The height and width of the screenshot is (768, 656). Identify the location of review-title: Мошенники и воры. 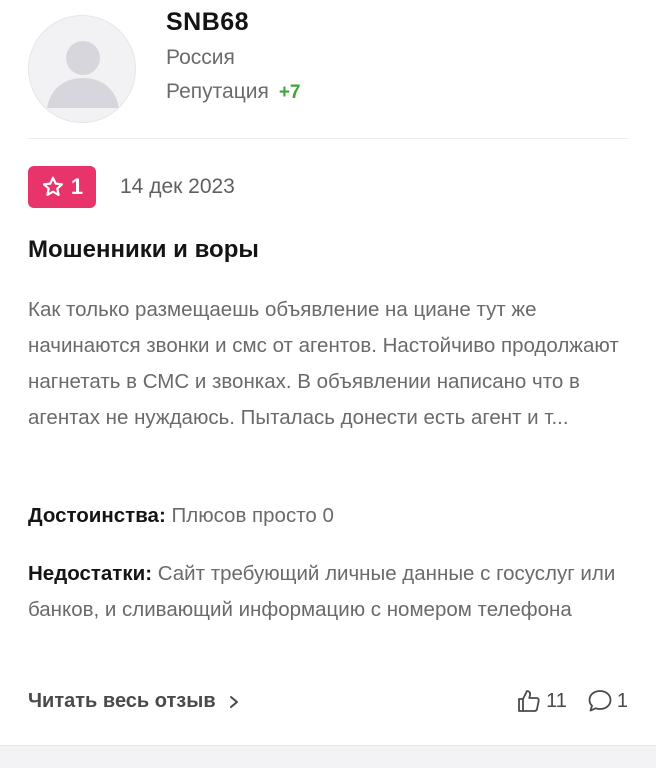
(143, 250).